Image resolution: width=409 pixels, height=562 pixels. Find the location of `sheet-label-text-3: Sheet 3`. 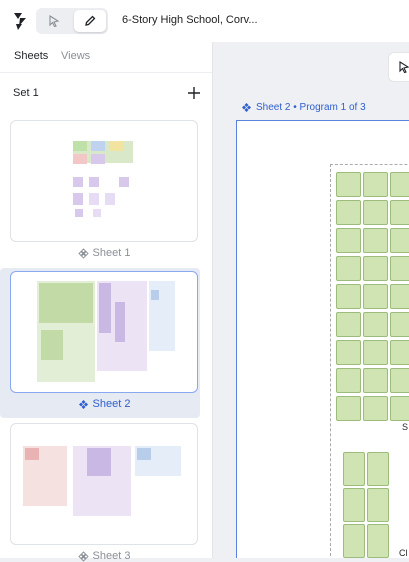

sheet-label-text-3: Sheet 3 is located at coordinates (111, 556).